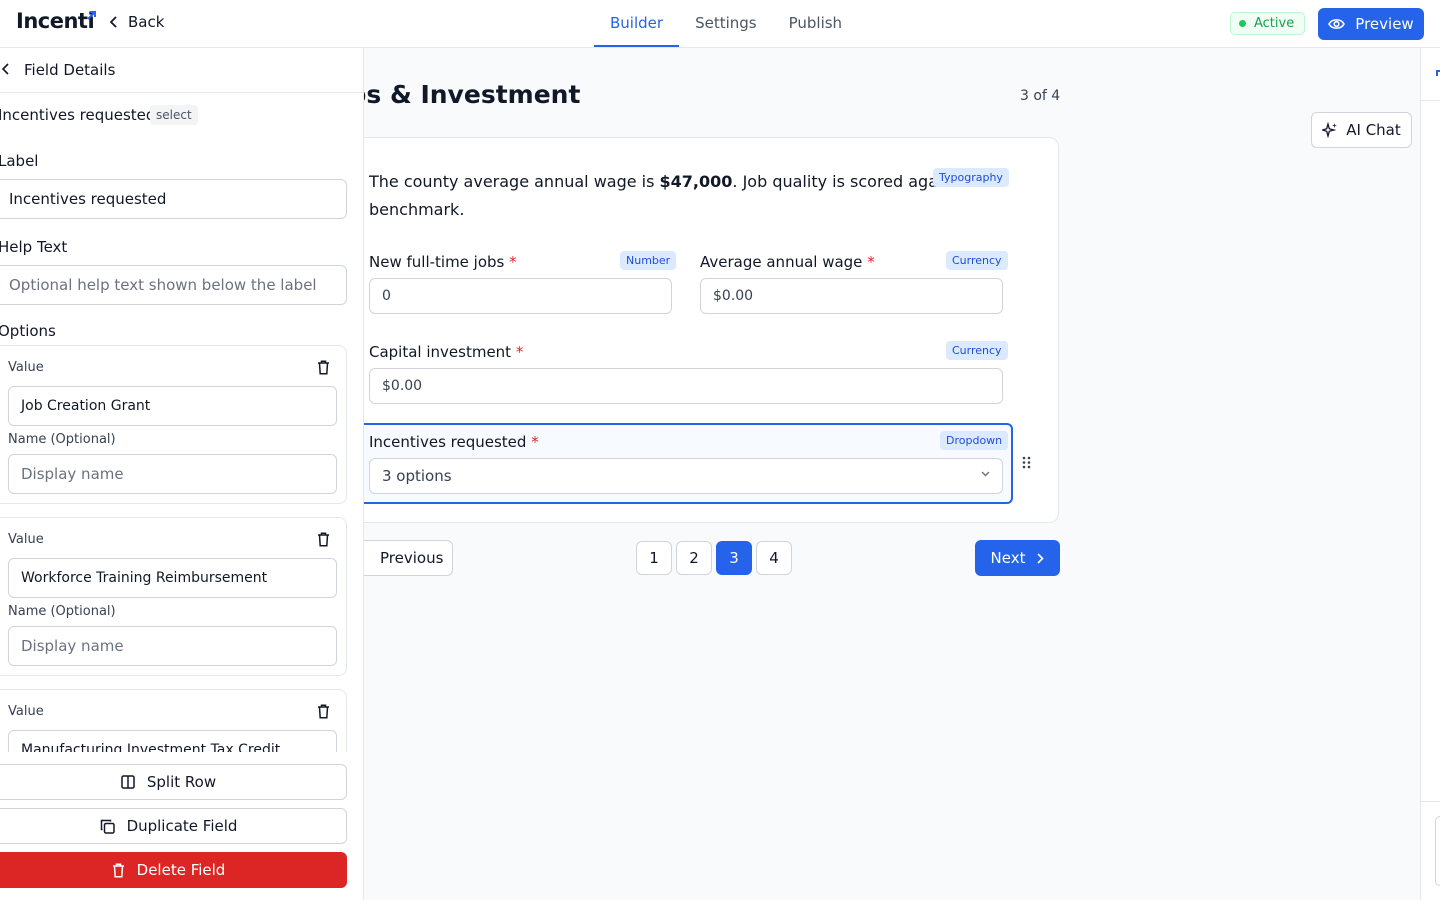 This screenshot has width=1440, height=900. I want to click on back-button: Back, so click(137, 22).